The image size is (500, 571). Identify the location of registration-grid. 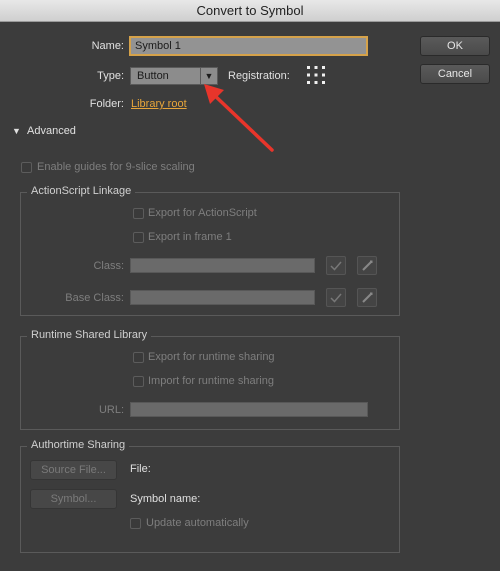
(316, 75).